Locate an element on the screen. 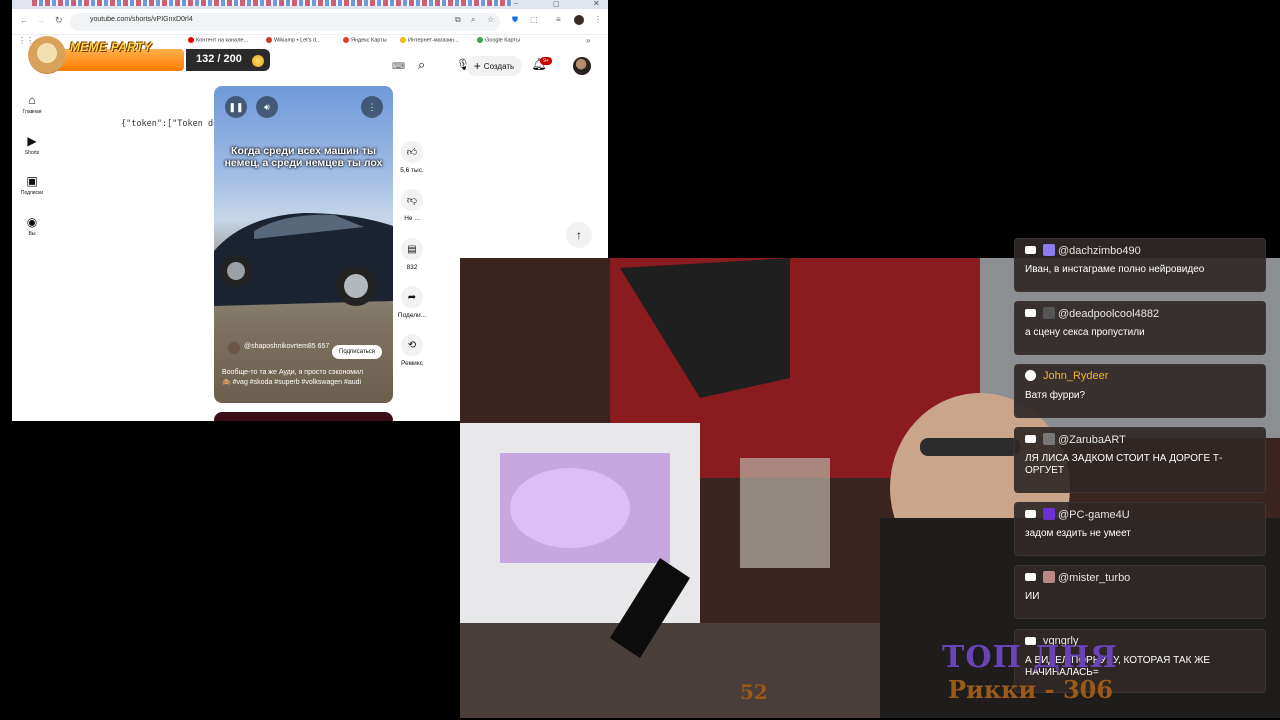 This screenshot has width=1280, height=720. plus-icon: + is located at coordinates (477, 66).